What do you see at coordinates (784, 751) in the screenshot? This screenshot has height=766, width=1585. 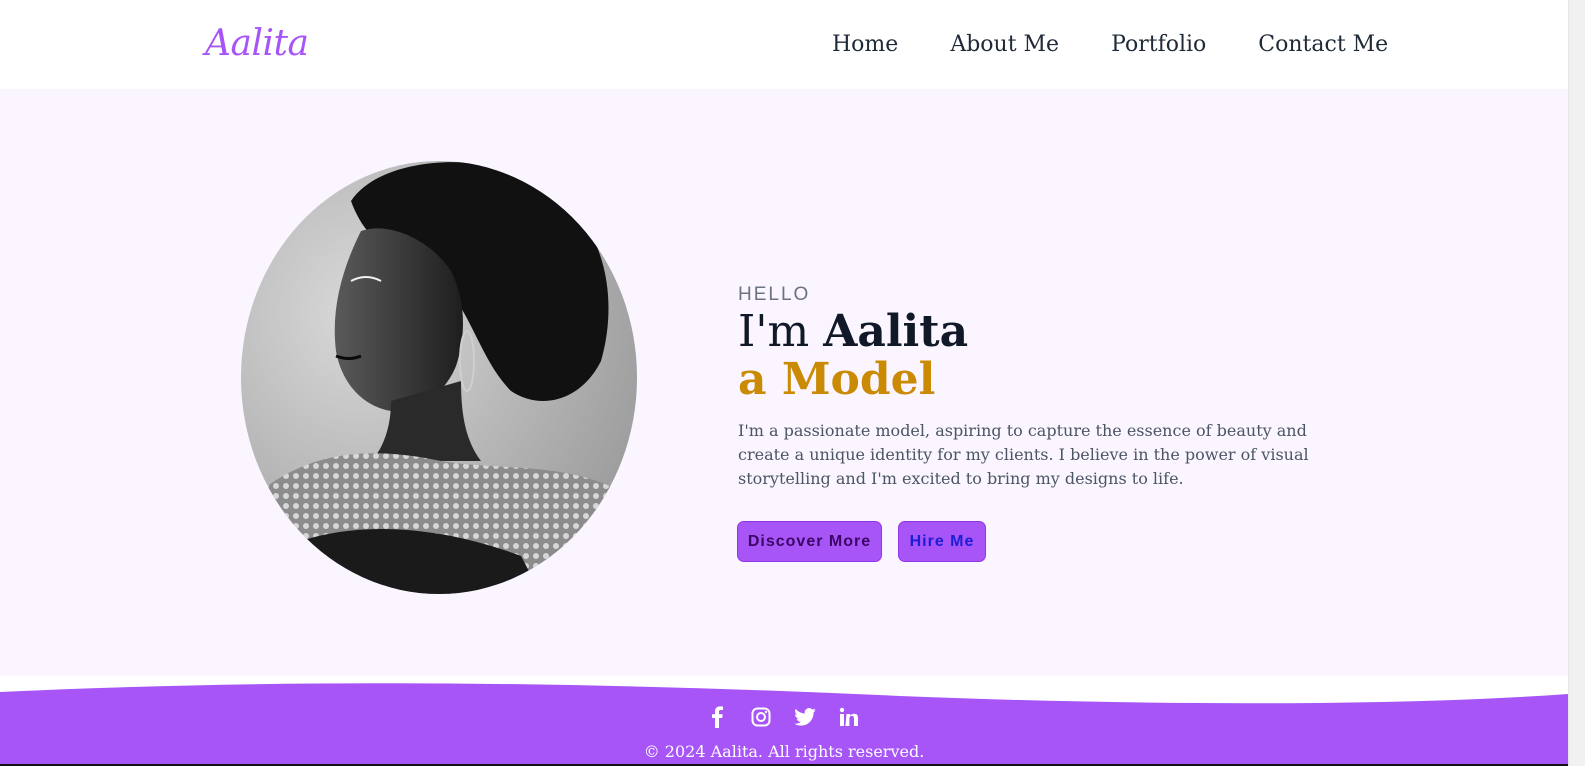 I see `copyright-text: © 2024 Aalita. All rights reserved.` at bounding box center [784, 751].